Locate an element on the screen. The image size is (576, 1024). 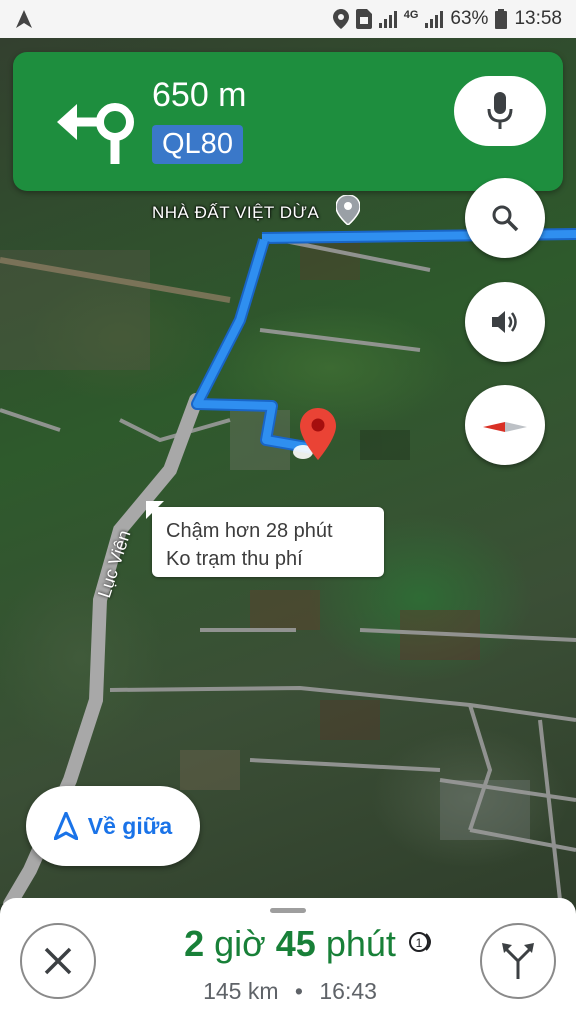
trip-details: 145 km • 16:43 is located at coordinates (290, 991).